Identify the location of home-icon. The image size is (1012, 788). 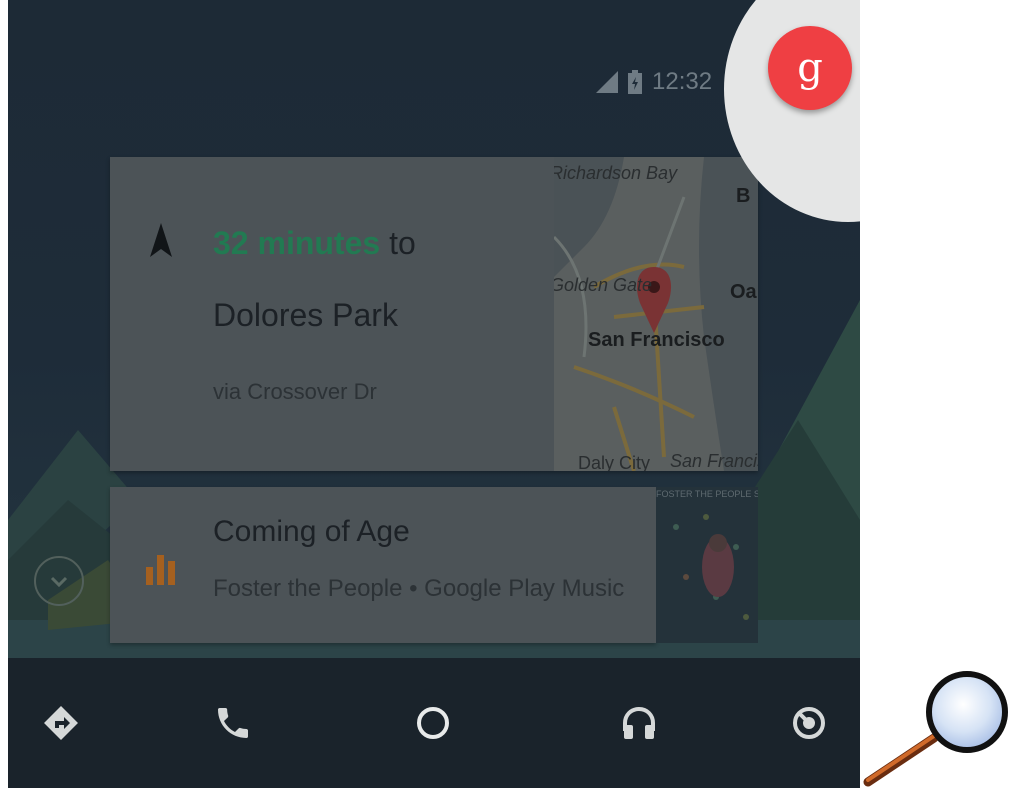
(433, 723).